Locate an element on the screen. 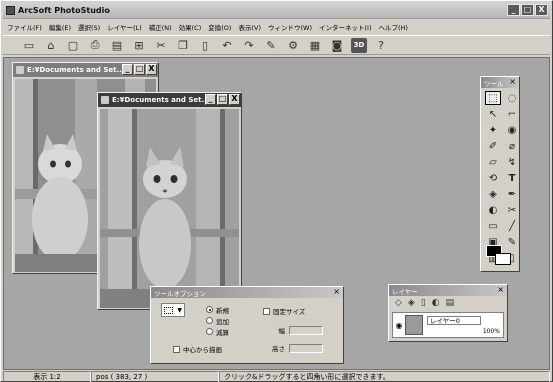  color-swatches is located at coordinates (500, 256).